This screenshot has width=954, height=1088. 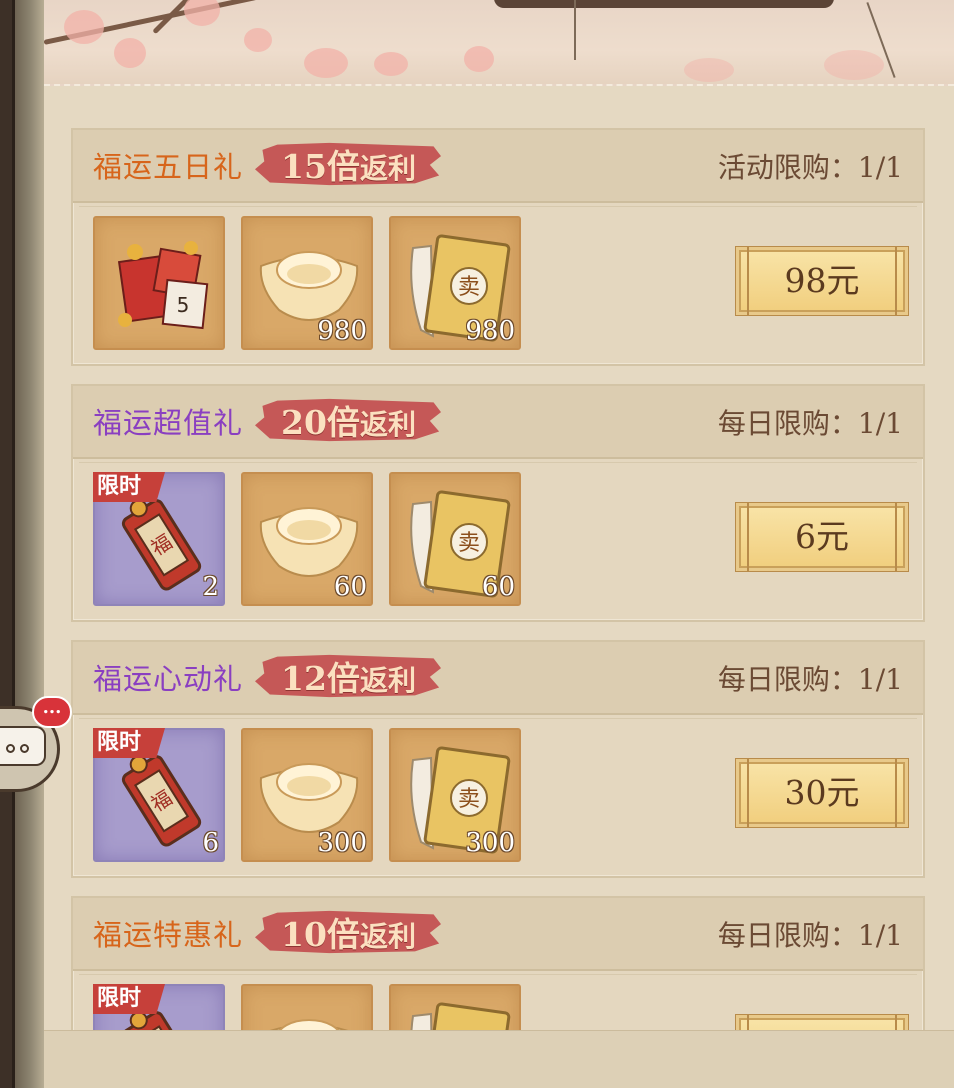 I want to click on reward-item-slot, so click(x=307, y=1007).